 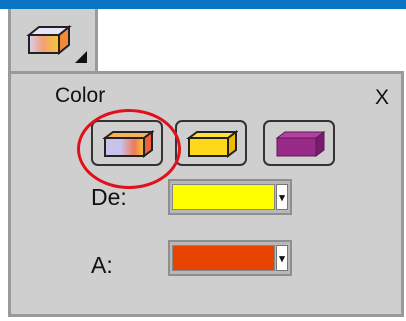 I want to click on purple-box-icon, so click(x=300, y=144).